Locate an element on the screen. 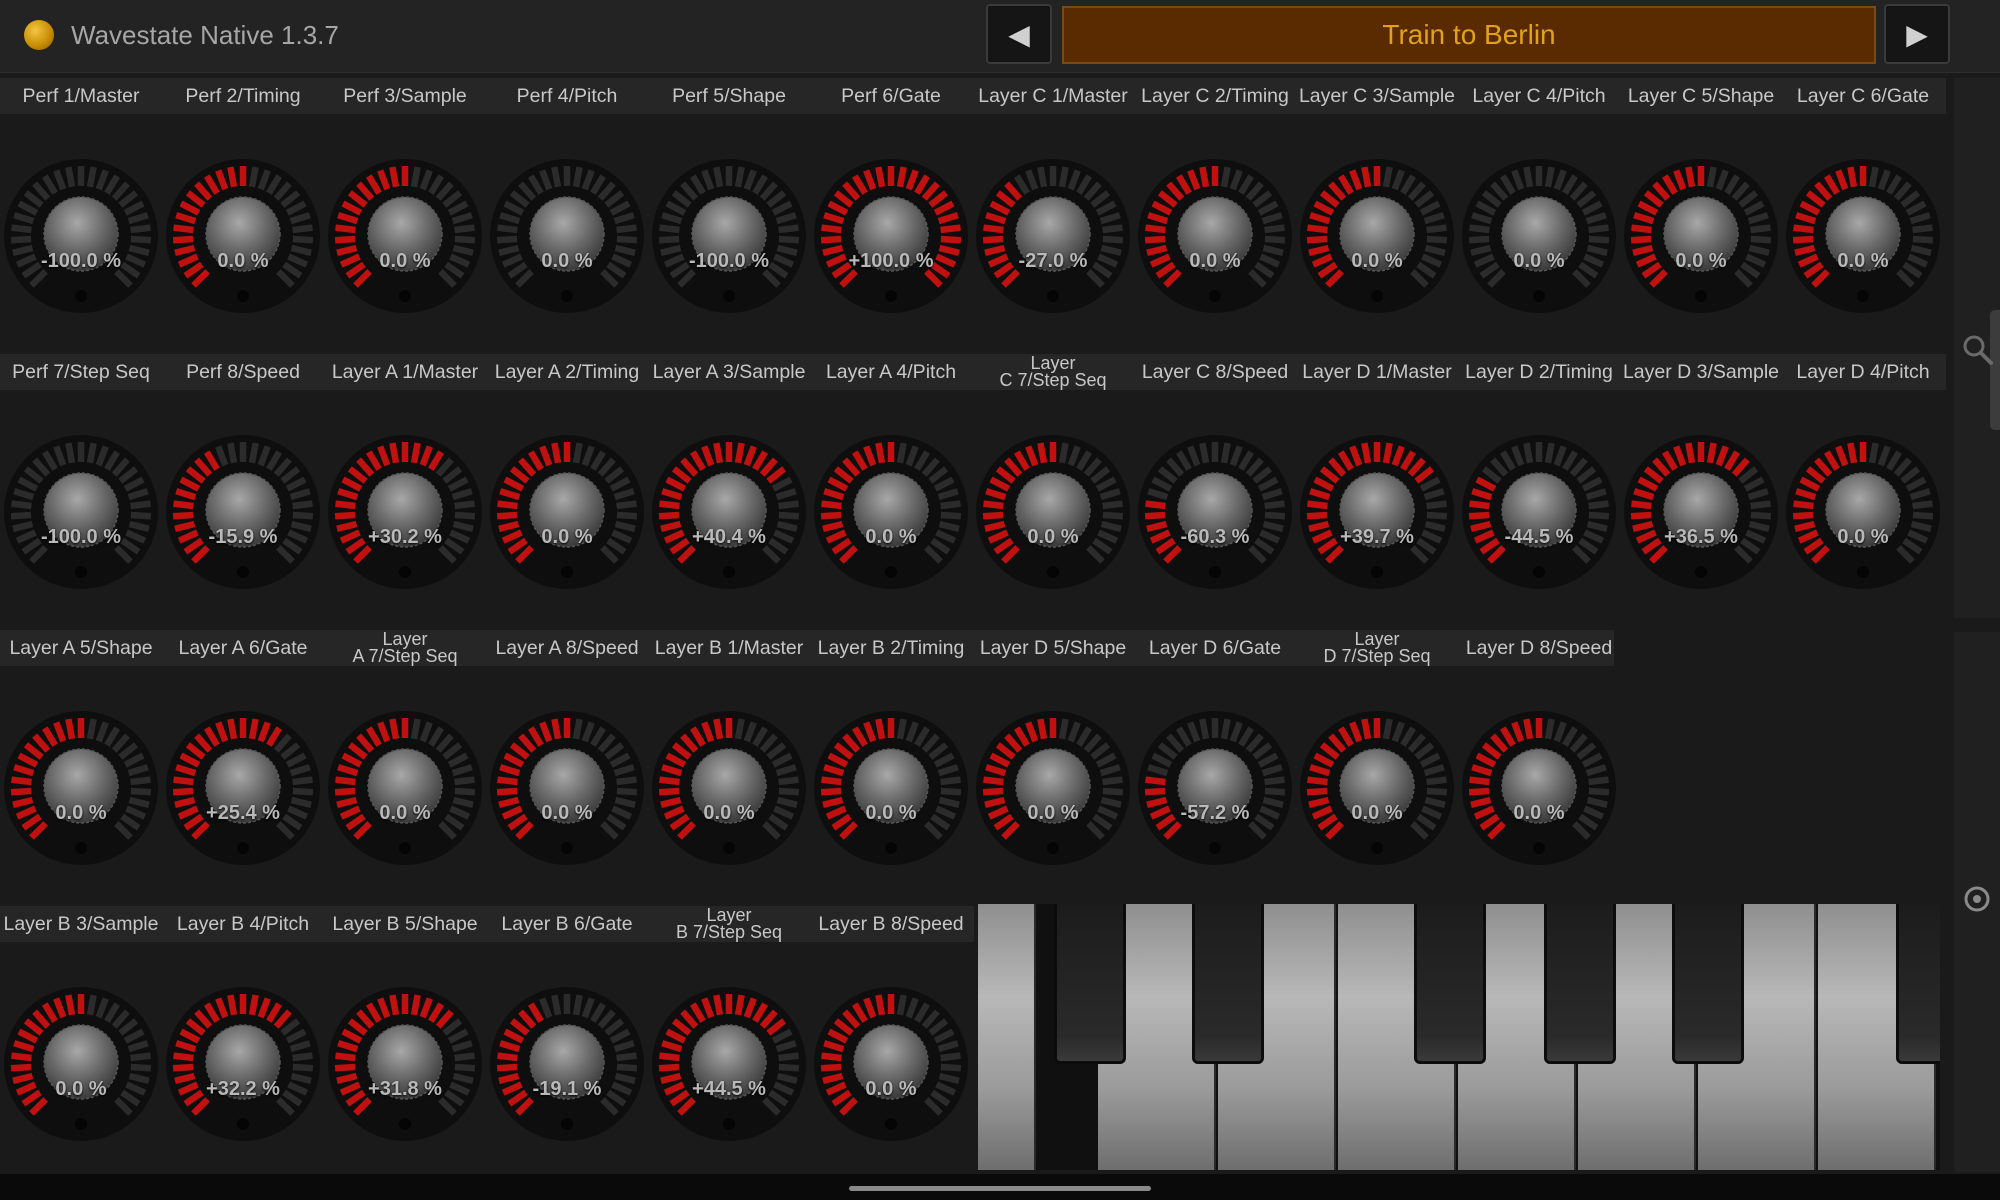 The image size is (2000, 1200). knob-control: Layer B 6/Gate -19.1 % is located at coordinates (567, 1044).